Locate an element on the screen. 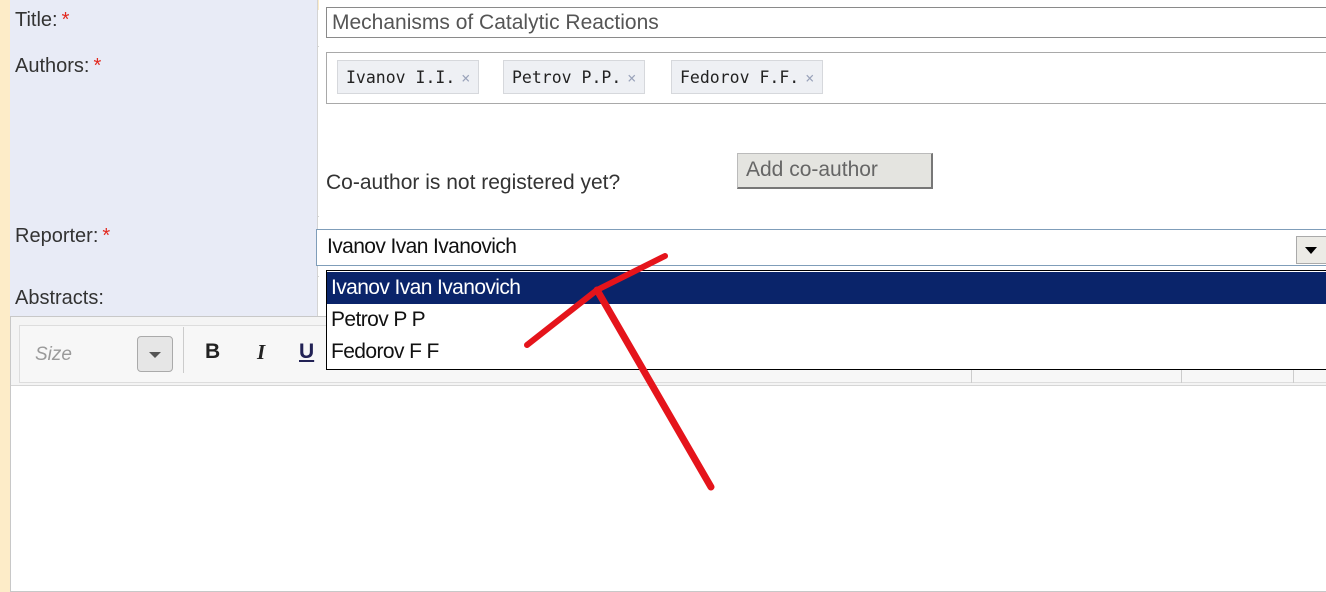 Image resolution: width=1326 pixels, height=592 pixels. author-tag-name: Ivanov I.I. is located at coordinates (401, 77).